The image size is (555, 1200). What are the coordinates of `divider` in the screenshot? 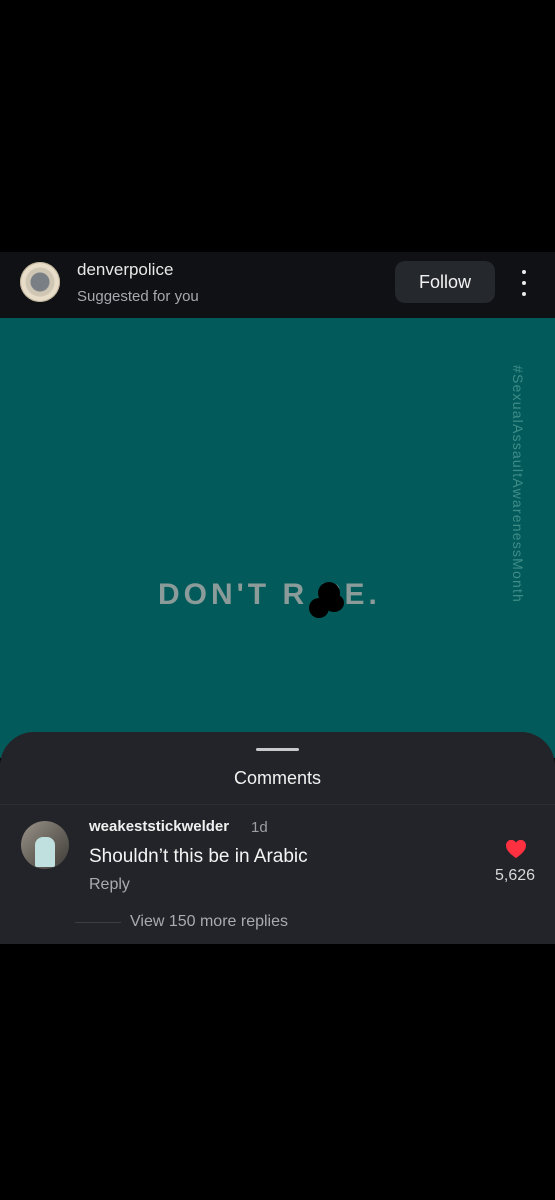 It's located at (277, 804).